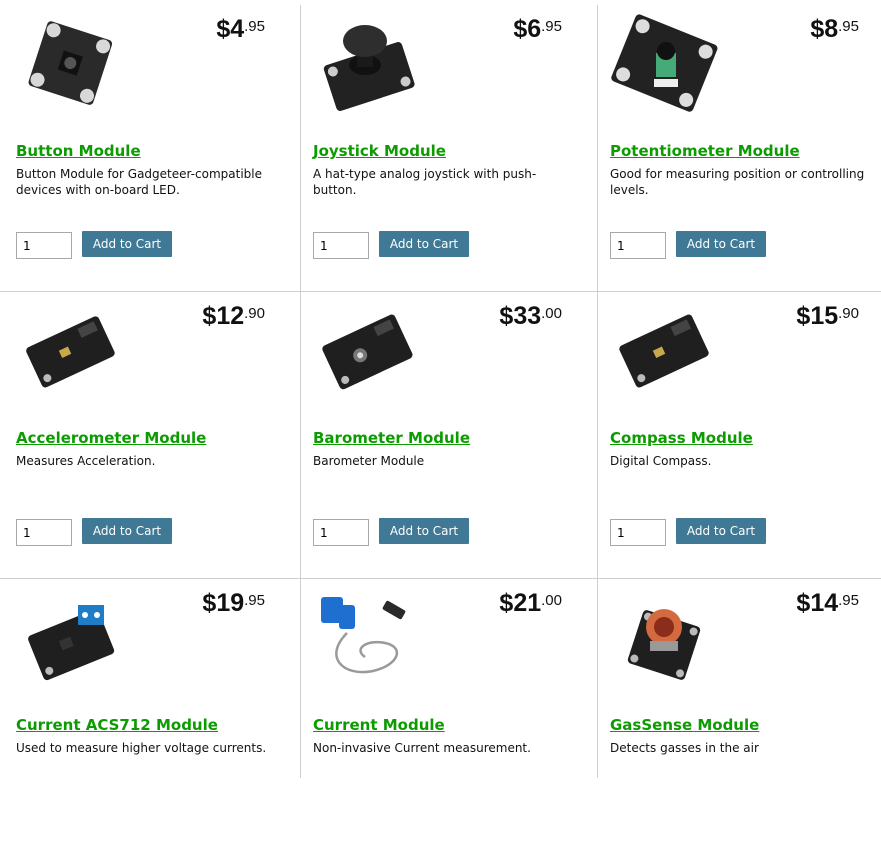  Describe the element at coordinates (422, 748) in the screenshot. I see `product-description: Non-invasive Current measurement.` at that location.